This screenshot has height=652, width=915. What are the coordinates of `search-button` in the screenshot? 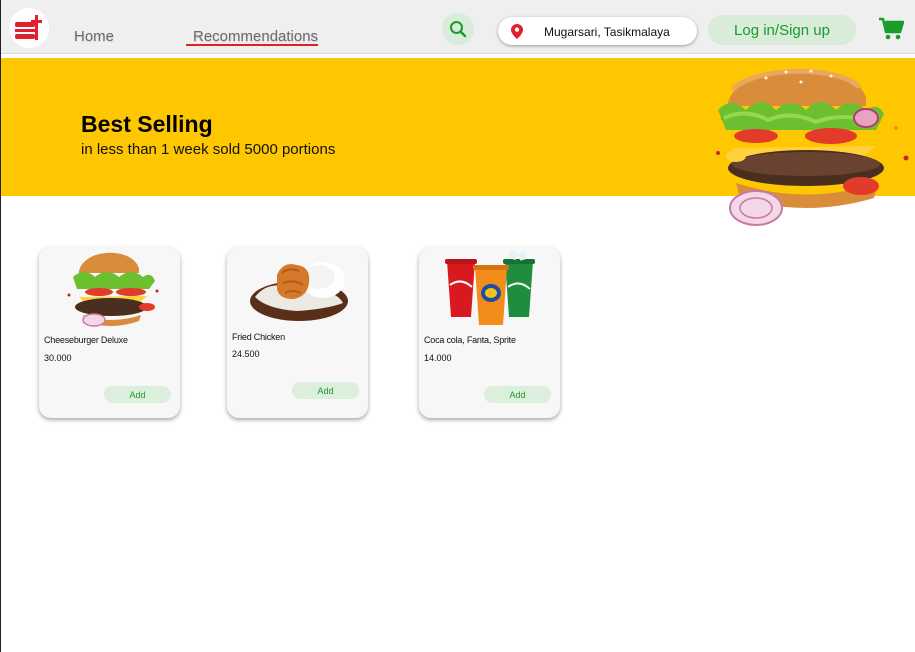 It's located at (458, 29).